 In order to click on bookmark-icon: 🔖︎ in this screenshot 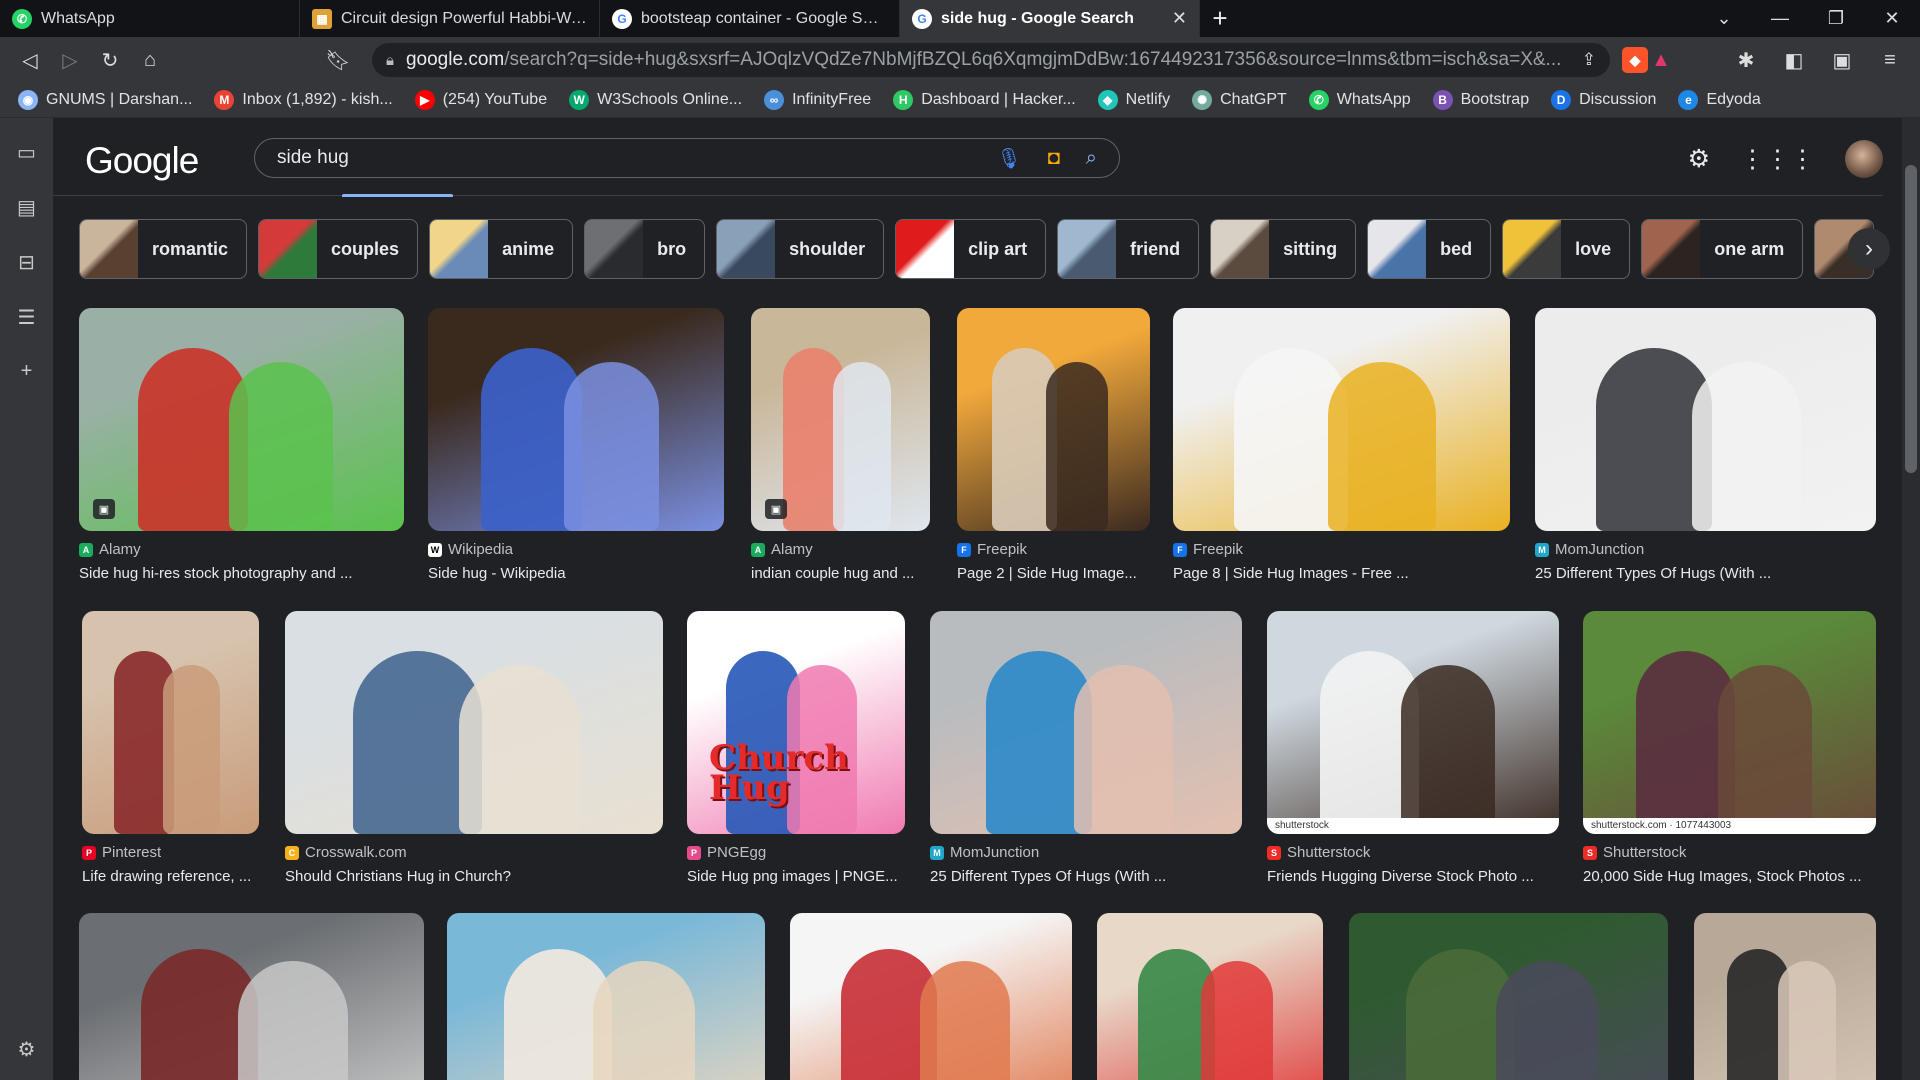, I will do `click(338, 60)`.